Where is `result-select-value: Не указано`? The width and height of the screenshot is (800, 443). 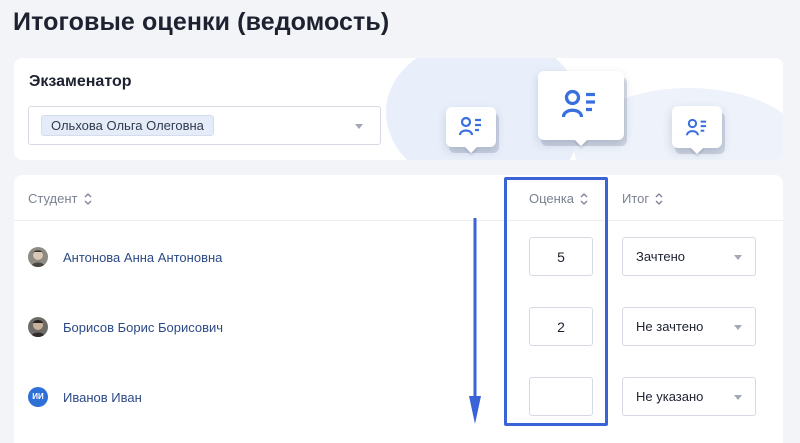 result-select-value: Не указано is located at coordinates (670, 396).